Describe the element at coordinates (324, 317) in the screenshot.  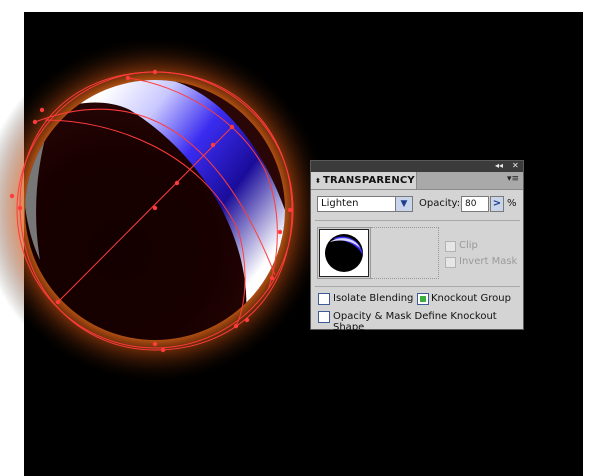
I see `opacity-mask-knockout-checkbox` at that location.